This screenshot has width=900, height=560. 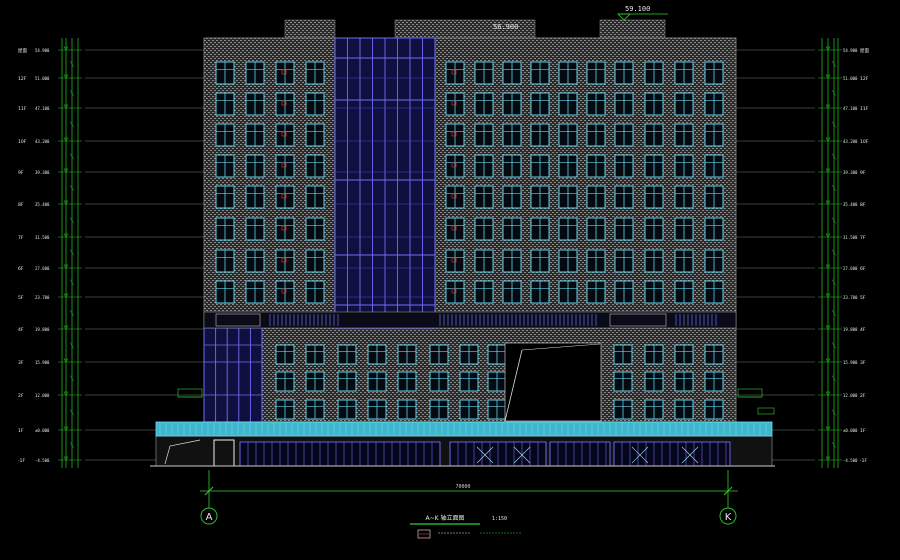 I want to click on top-elevation-text: 59.100, so click(x=637, y=9).